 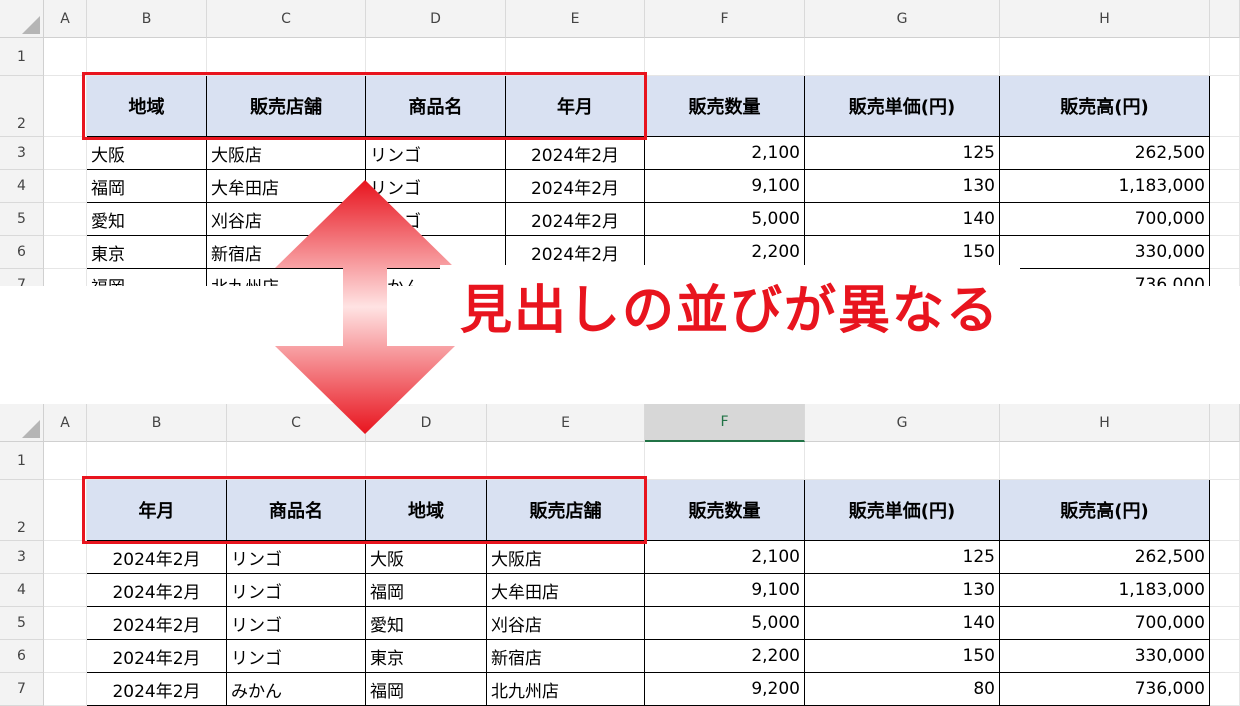 What do you see at coordinates (725, 19) in the screenshot?
I see `top-column-header-f: F` at bounding box center [725, 19].